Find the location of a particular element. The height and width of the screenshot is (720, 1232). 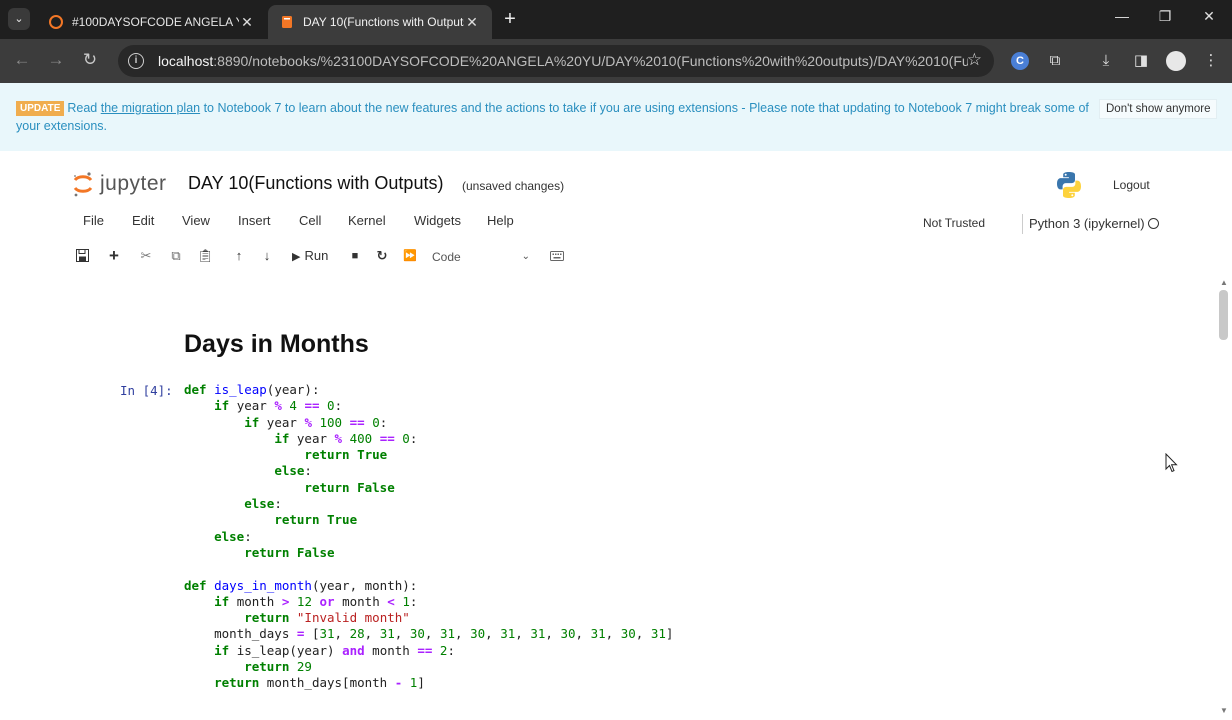

forward-icon: → is located at coordinates (56, 60).